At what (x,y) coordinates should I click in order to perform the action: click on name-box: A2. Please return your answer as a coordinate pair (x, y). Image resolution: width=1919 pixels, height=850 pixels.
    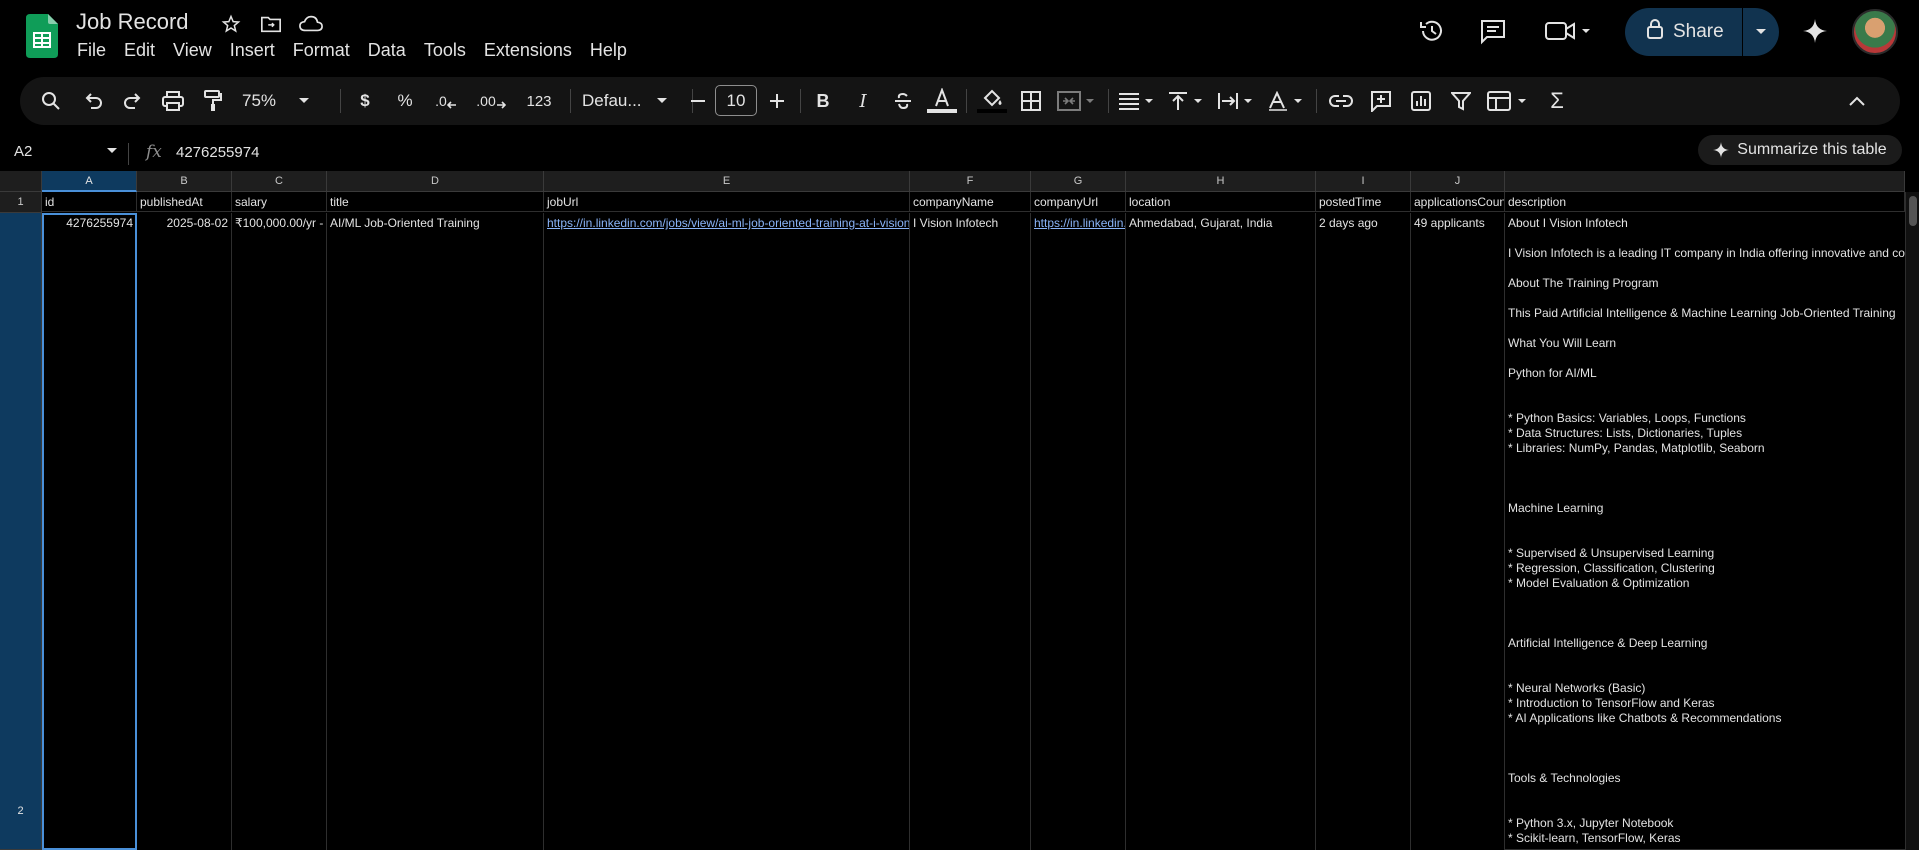
    Looking at the image, I should click on (23, 151).